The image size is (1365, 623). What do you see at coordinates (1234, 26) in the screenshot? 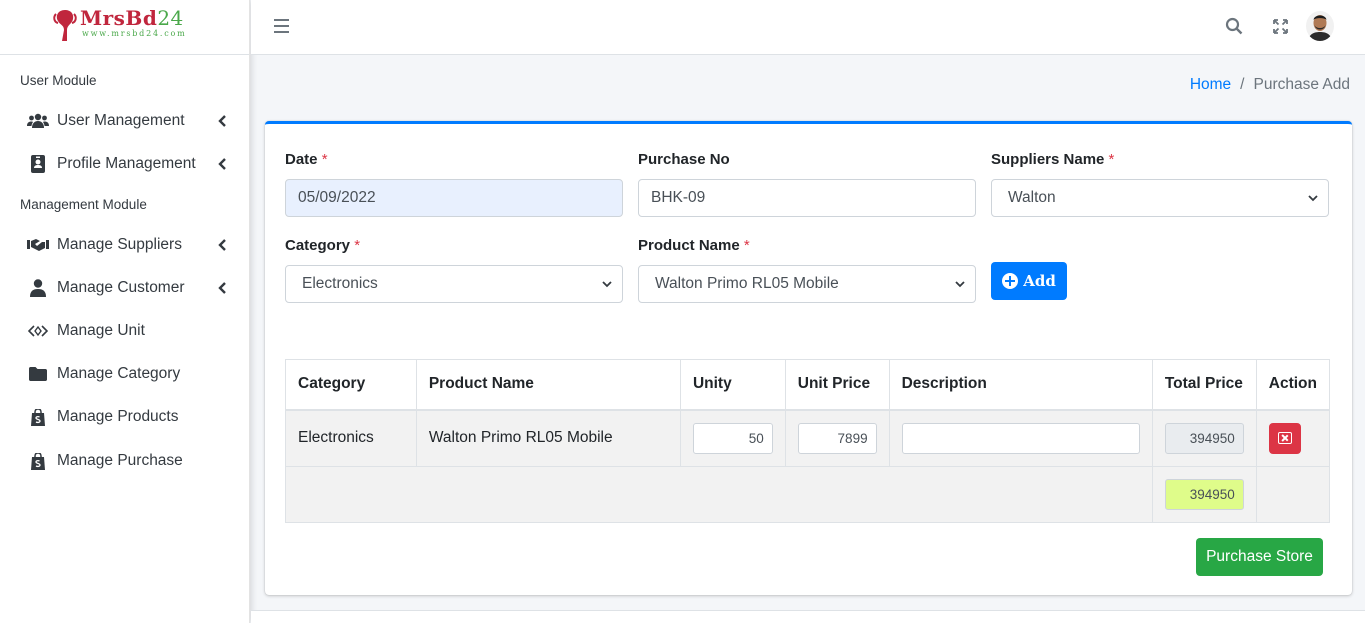
I see `search-icon` at bounding box center [1234, 26].